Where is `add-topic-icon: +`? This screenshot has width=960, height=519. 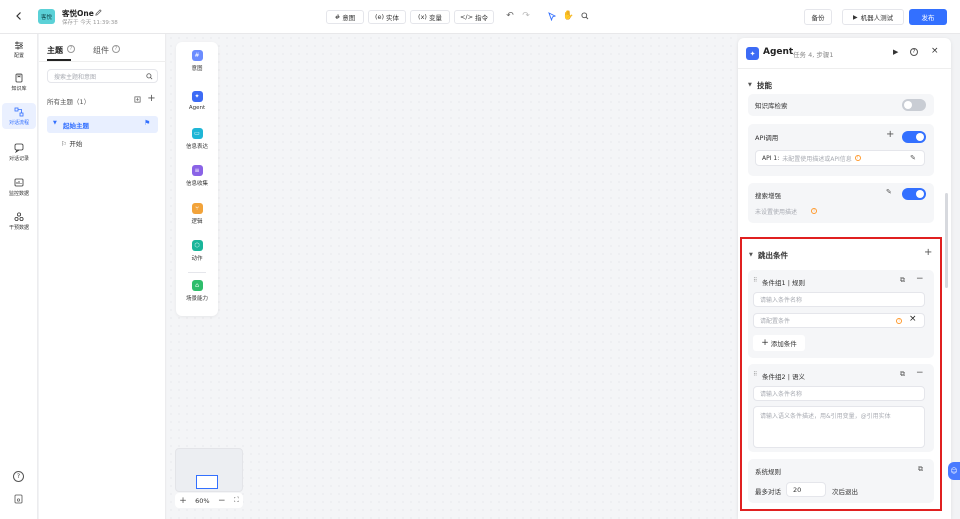 add-topic-icon: + is located at coordinates (151, 98).